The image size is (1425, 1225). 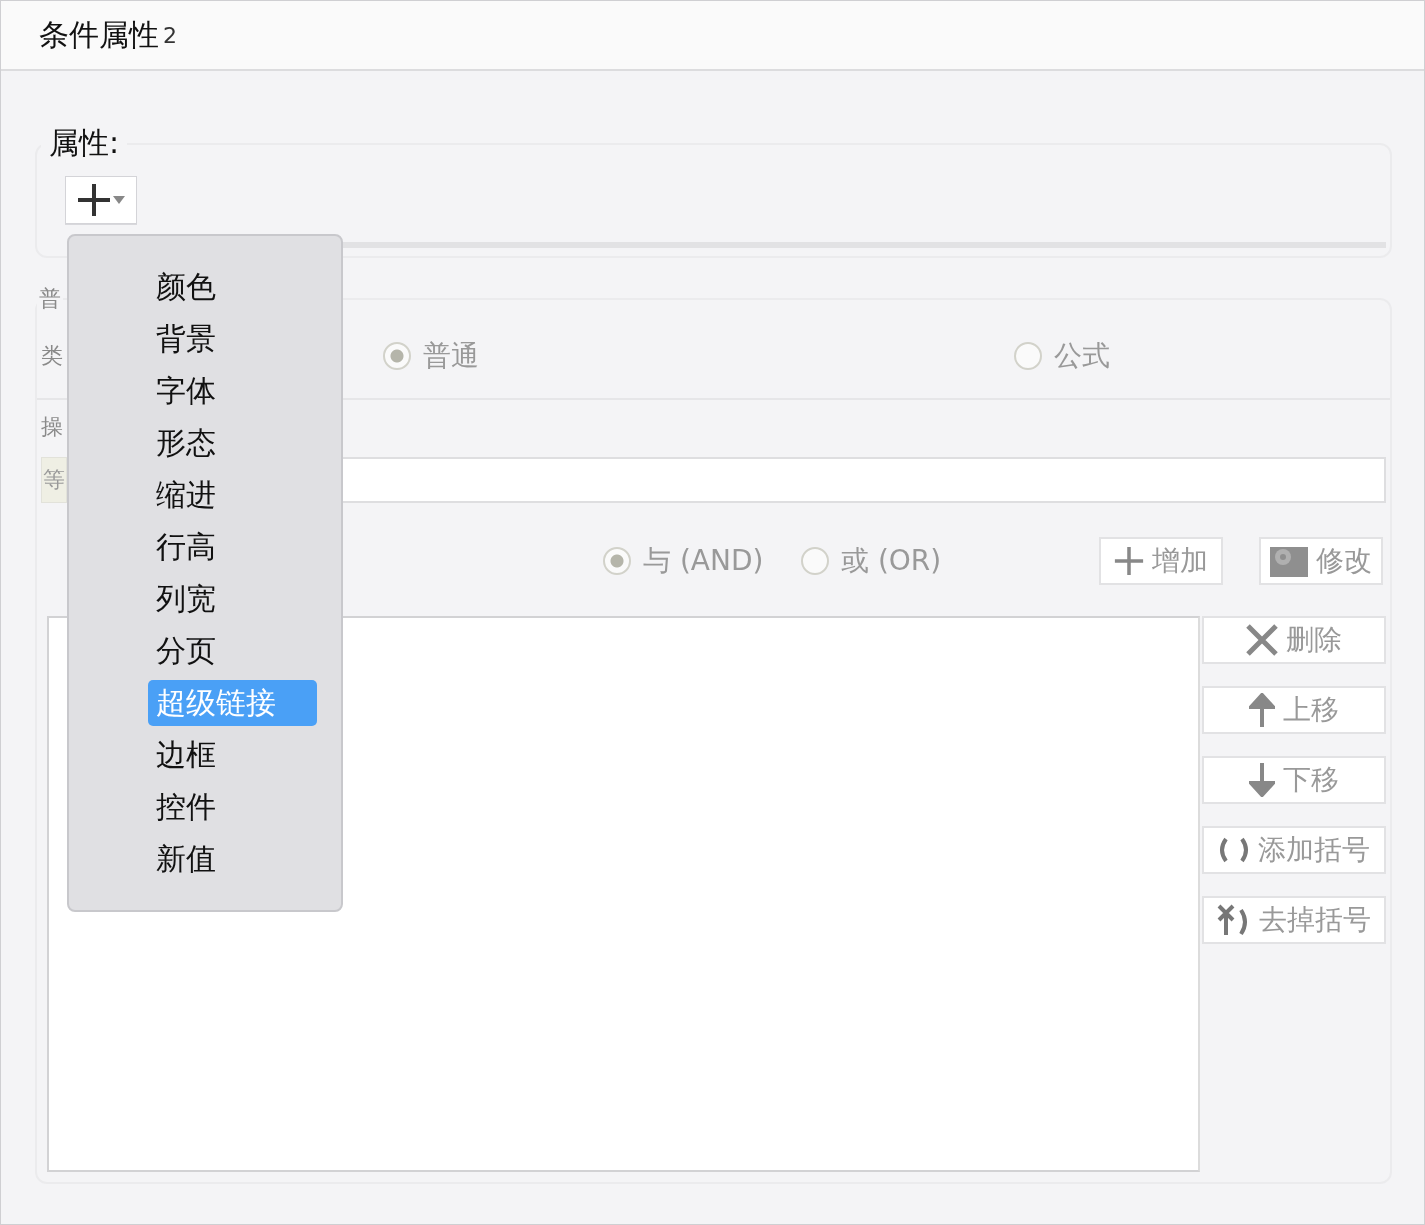 I want to click on menu-item: 列宽, so click(x=232, y=599).